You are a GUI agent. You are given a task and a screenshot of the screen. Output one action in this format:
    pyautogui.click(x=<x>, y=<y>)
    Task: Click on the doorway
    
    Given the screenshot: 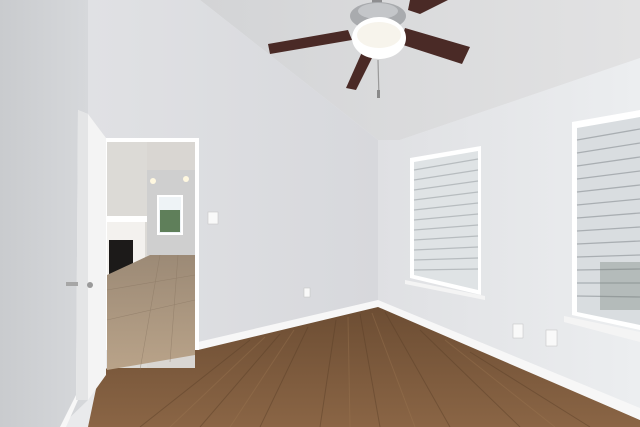 What is the action you would take?
    pyautogui.click(x=151, y=254)
    